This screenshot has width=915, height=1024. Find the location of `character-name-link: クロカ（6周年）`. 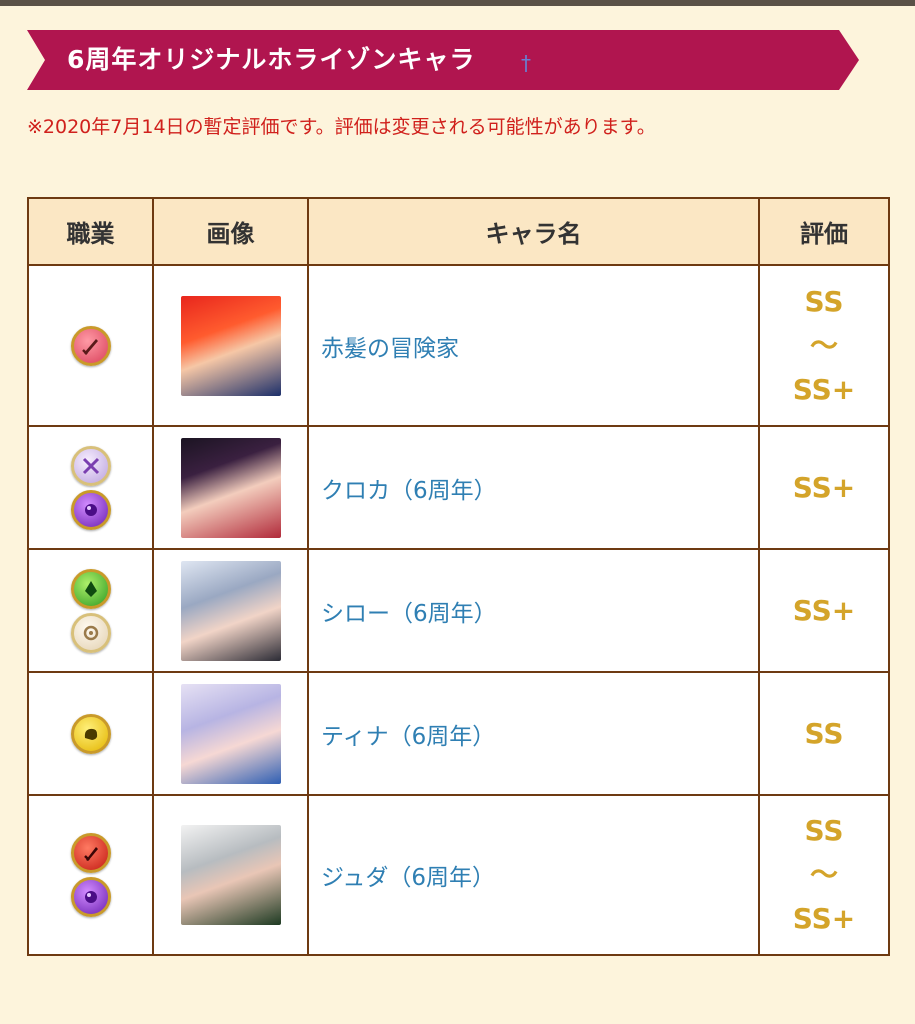

character-name-link: クロカ（6周年） is located at coordinates (533, 487).